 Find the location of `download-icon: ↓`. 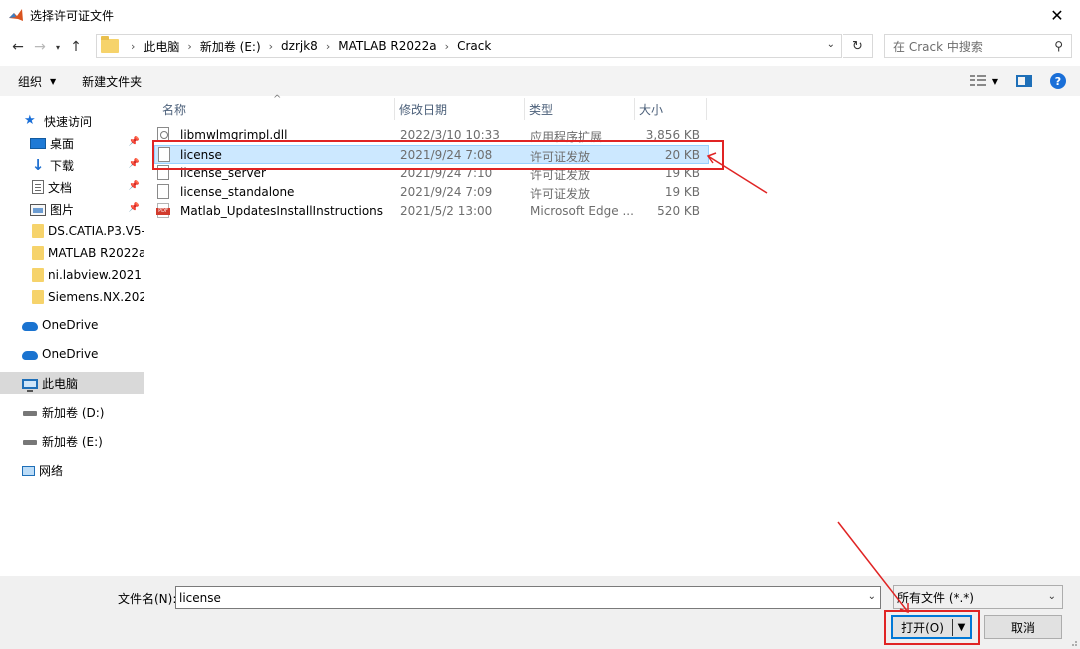

download-icon: ↓ is located at coordinates (38, 165).